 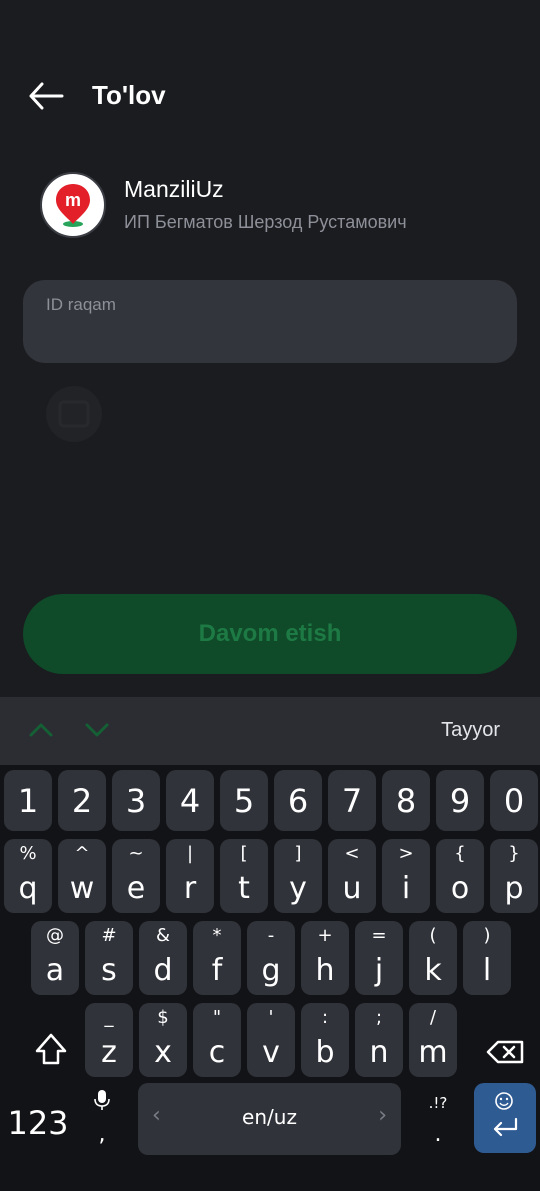 I want to click on key-k: (k, so click(x=433, y=958).